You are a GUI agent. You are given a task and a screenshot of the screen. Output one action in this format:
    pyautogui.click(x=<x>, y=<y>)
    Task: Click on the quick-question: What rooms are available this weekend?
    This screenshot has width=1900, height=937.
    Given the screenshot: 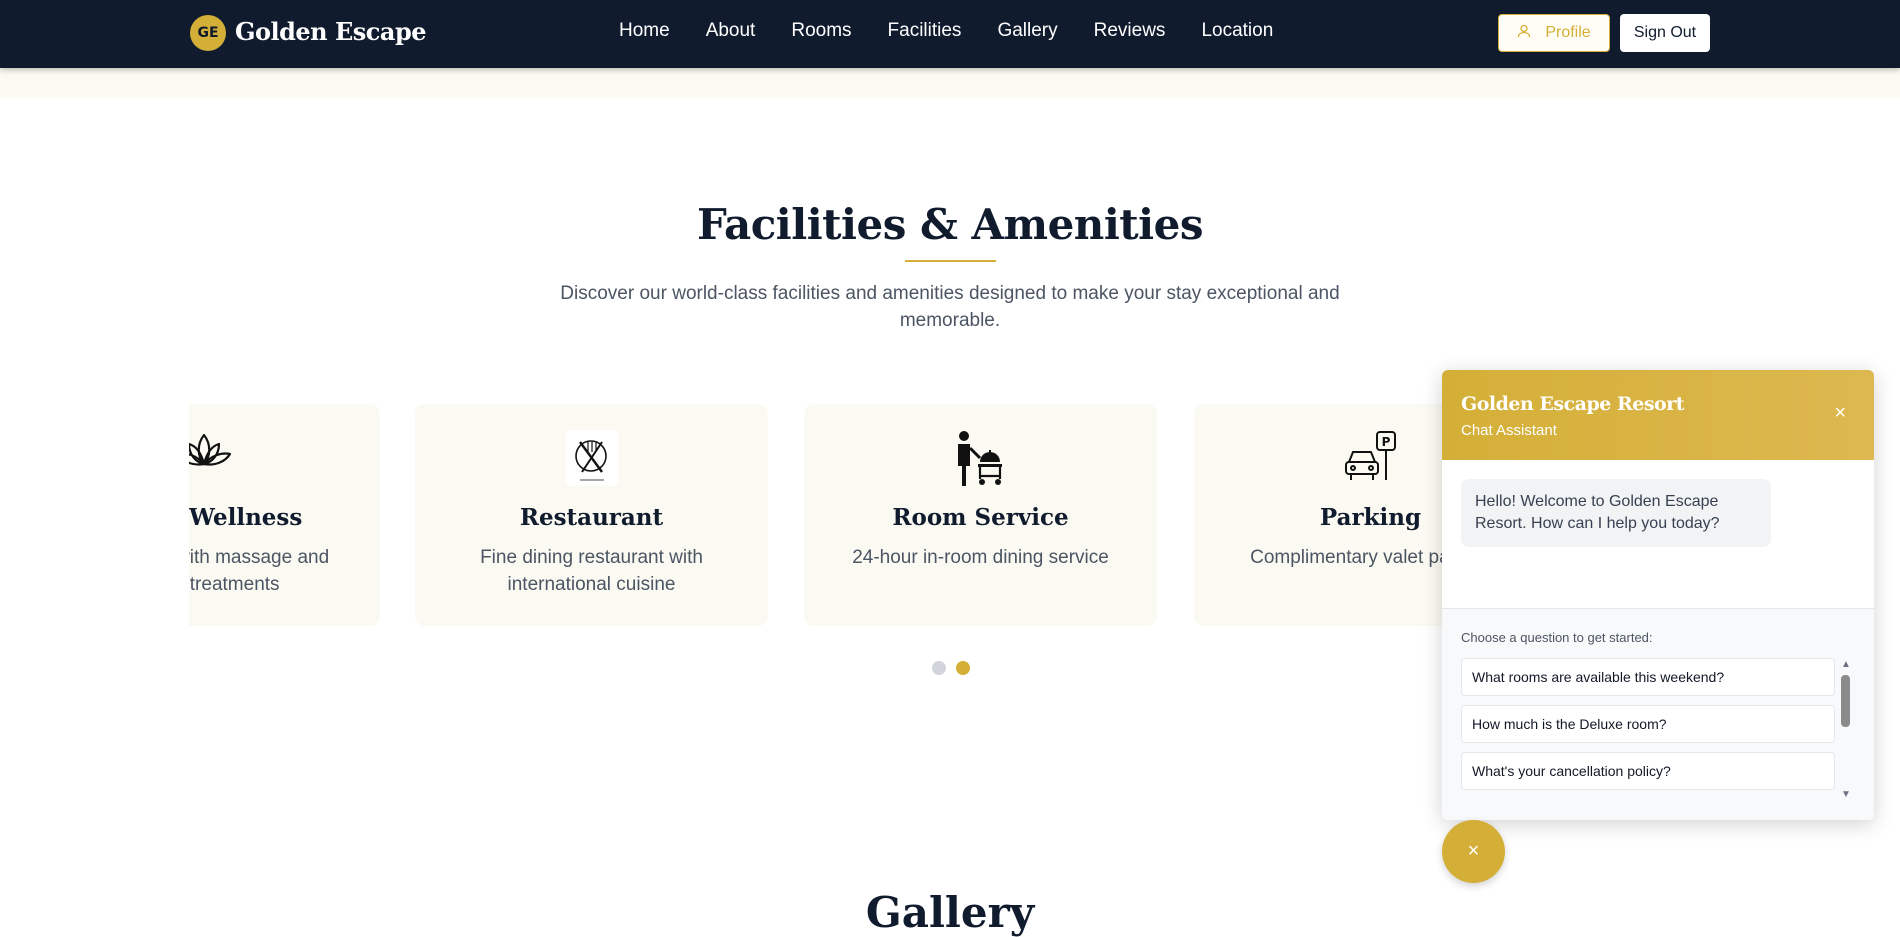 What is the action you would take?
    pyautogui.click(x=1648, y=677)
    